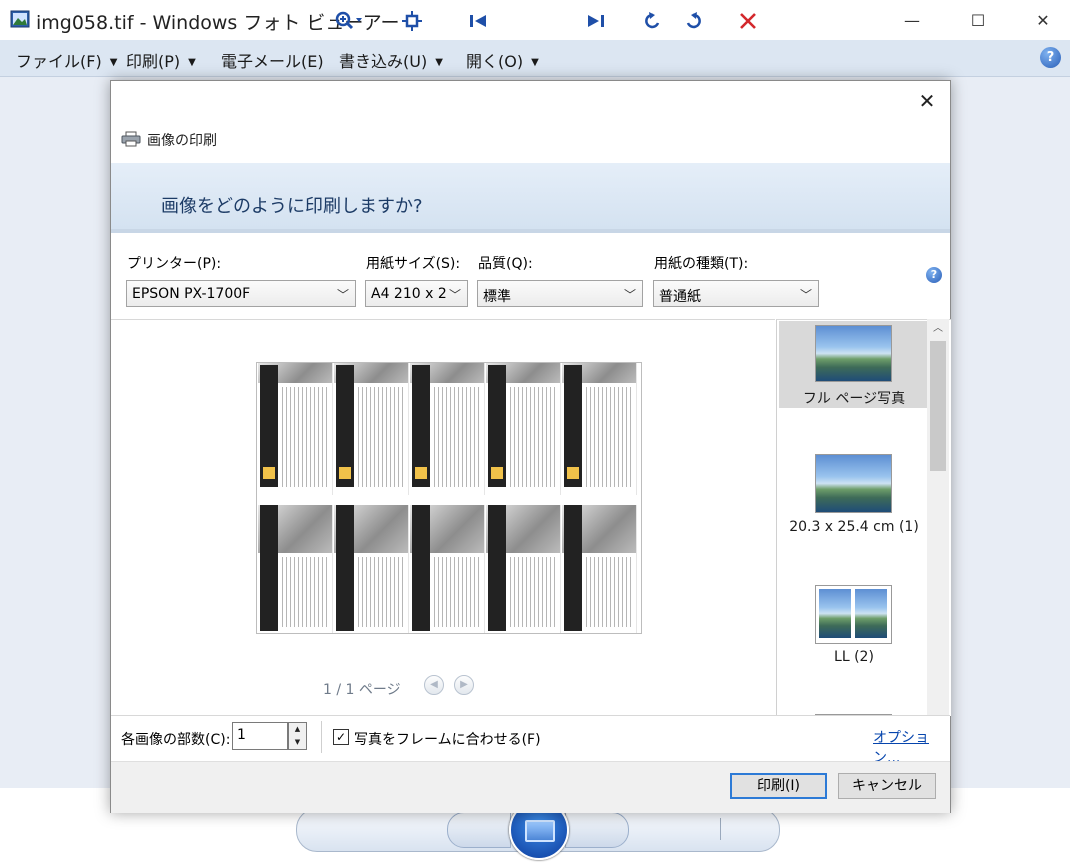  Describe the element at coordinates (701, 264) in the screenshot. I see `paper-type-label: 用紙の種類(T):` at that location.